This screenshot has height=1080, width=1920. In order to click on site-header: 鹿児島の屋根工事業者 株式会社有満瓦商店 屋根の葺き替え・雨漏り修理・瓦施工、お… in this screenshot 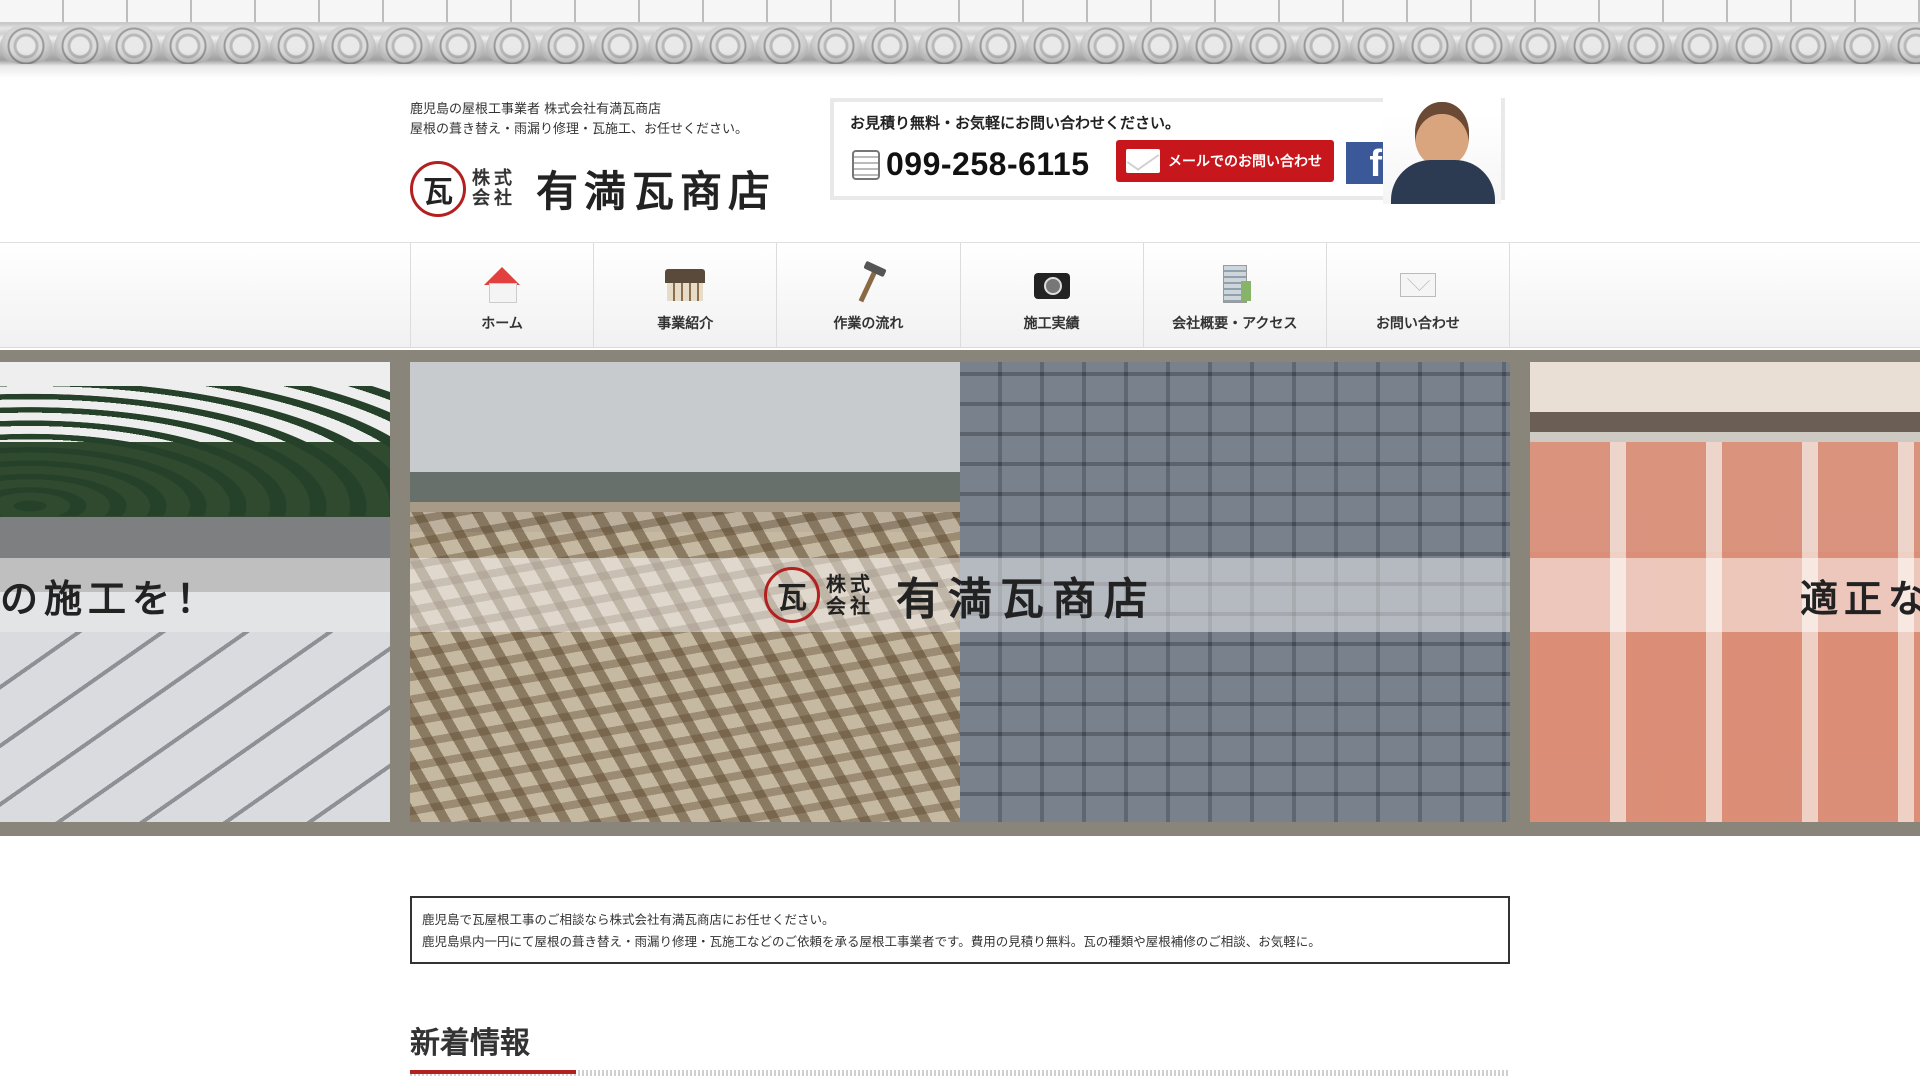, I will do `click(960, 167)`.